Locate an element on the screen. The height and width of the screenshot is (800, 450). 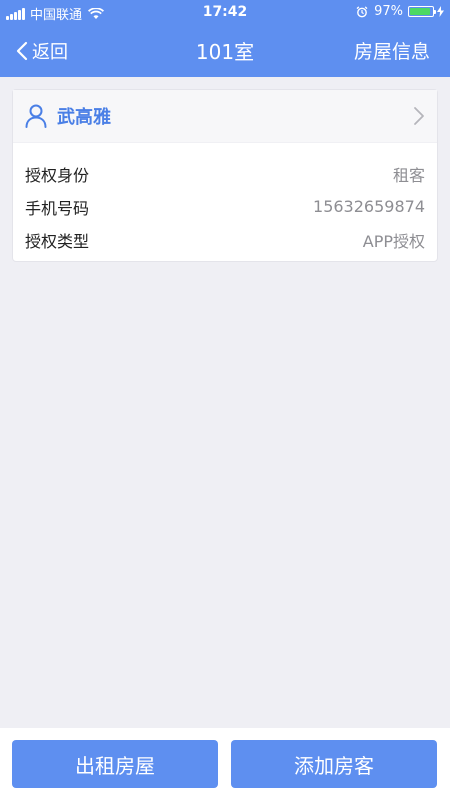
charging-icon is located at coordinates (440, 11).